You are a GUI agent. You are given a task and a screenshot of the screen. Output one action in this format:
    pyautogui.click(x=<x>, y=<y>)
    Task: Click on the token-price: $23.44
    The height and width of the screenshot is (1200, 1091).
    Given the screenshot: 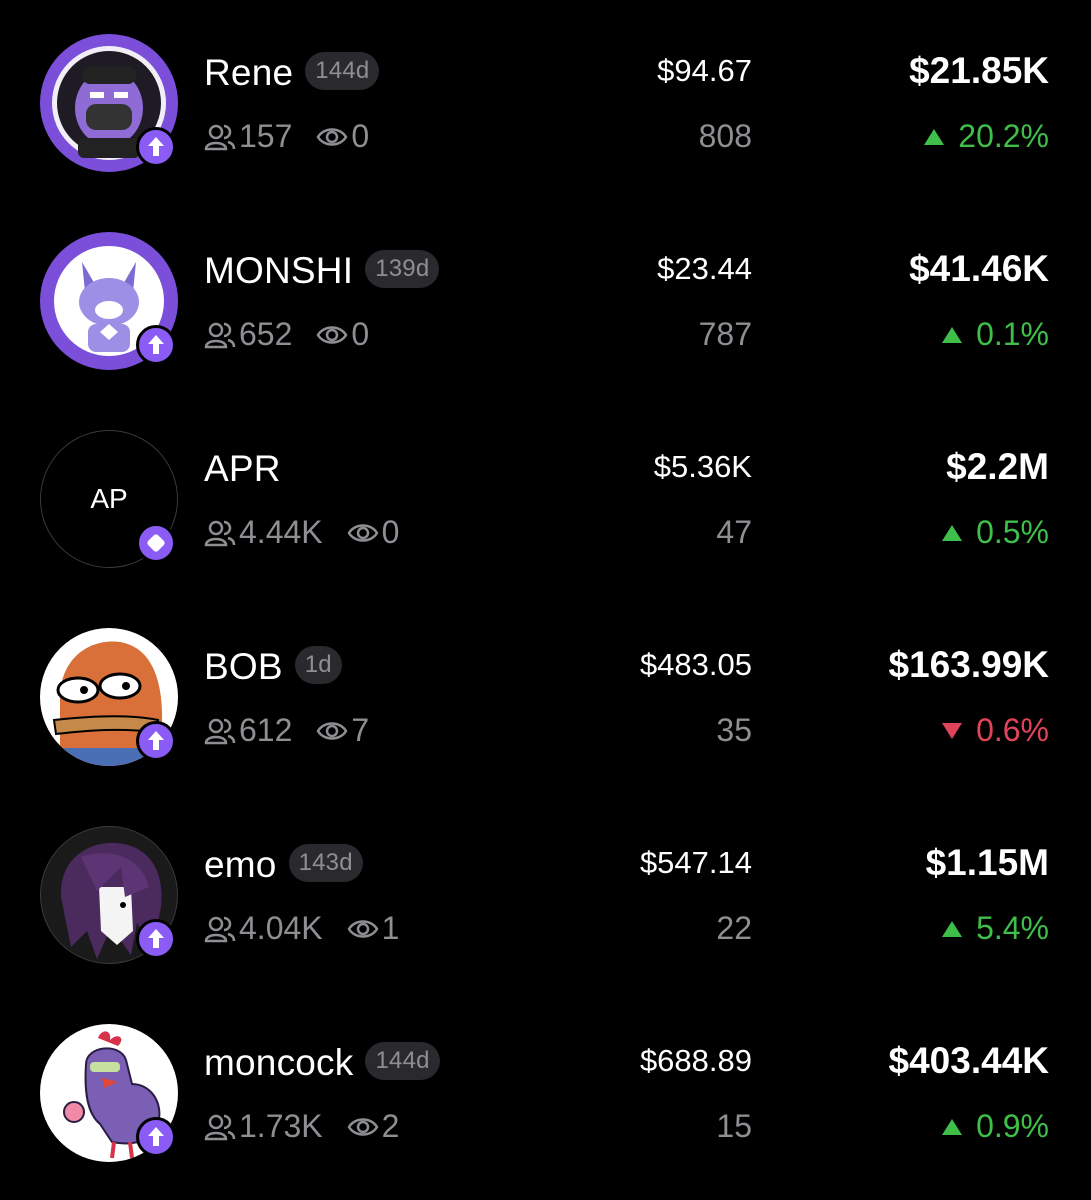 What is the action you would take?
    pyautogui.click(x=704, y=268)
    